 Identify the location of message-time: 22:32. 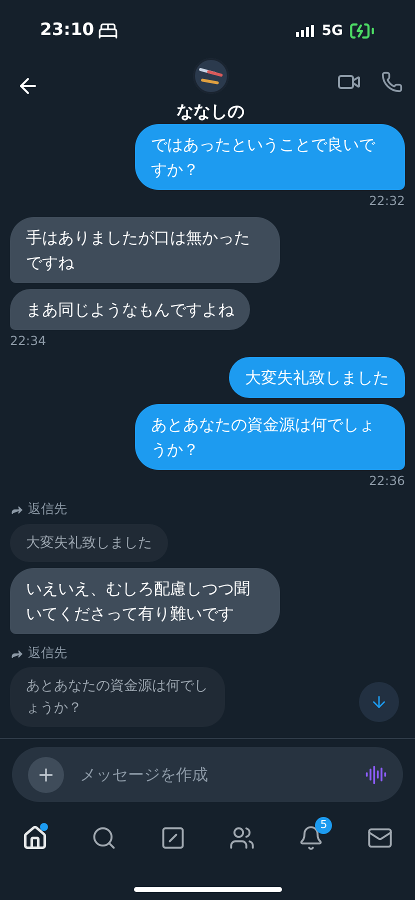
(386, 201).